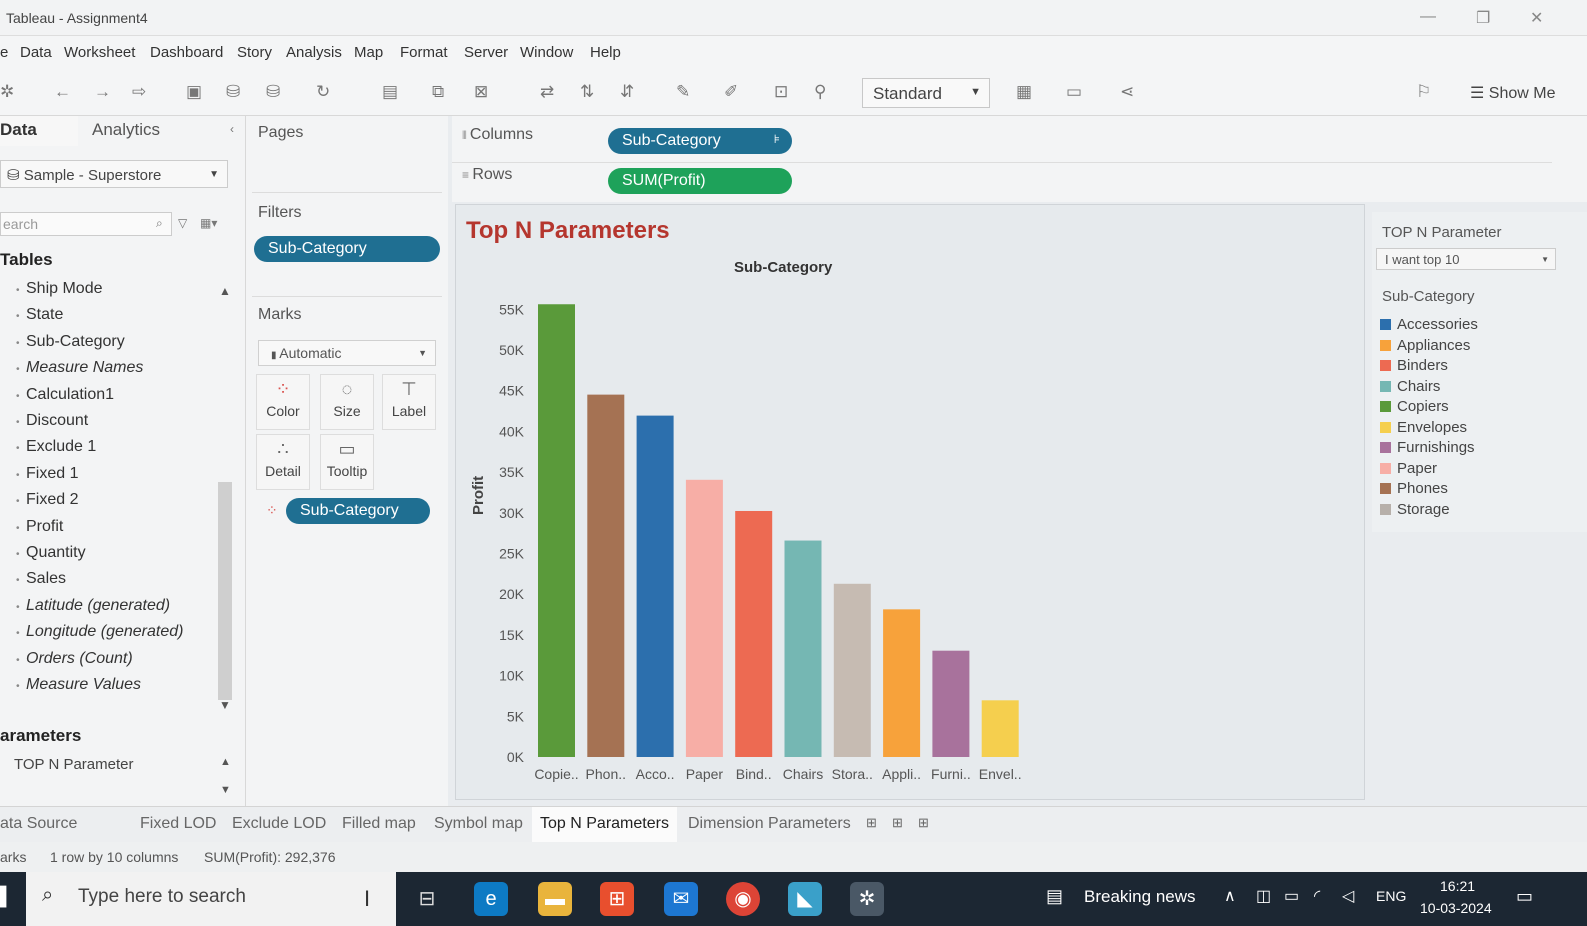  I want to click on field-item: • Calculation1, so click(65, 395).